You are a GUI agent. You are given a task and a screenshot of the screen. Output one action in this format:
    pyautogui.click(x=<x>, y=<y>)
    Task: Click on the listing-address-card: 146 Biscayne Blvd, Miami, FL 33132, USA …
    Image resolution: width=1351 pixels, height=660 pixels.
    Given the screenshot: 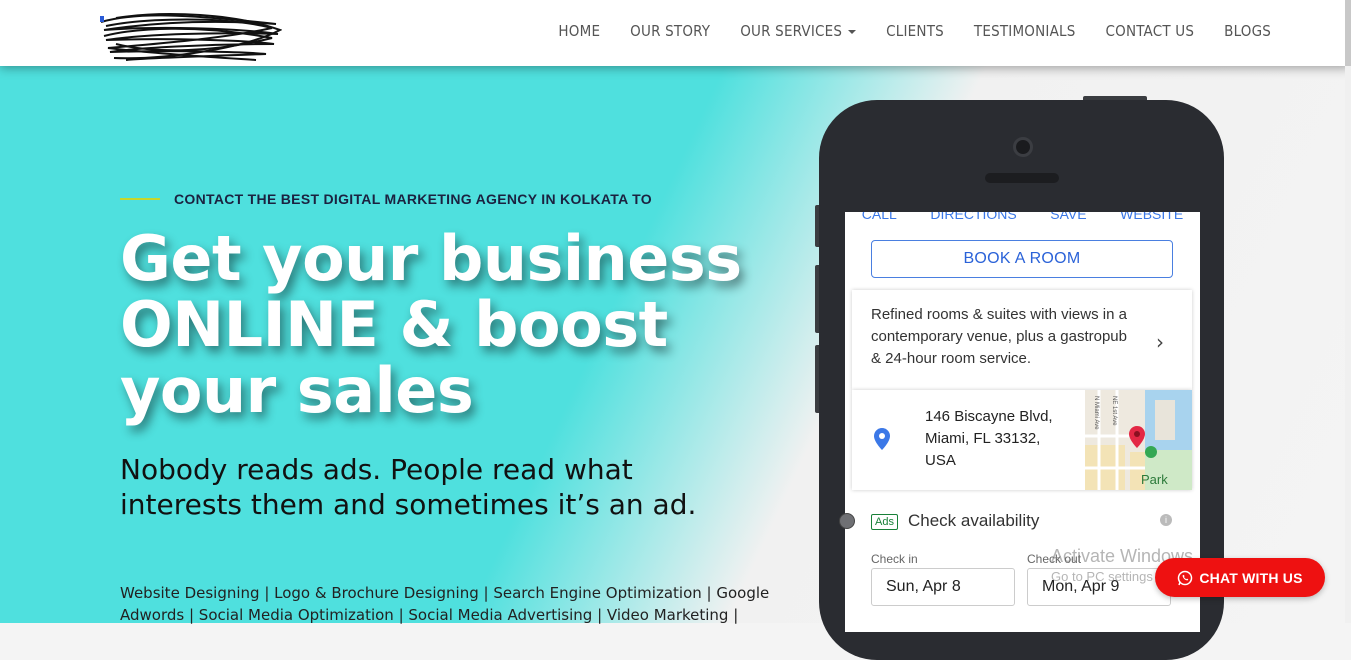 What is the action you would take?
    pyautogui.click(x=1022, y=440)
    